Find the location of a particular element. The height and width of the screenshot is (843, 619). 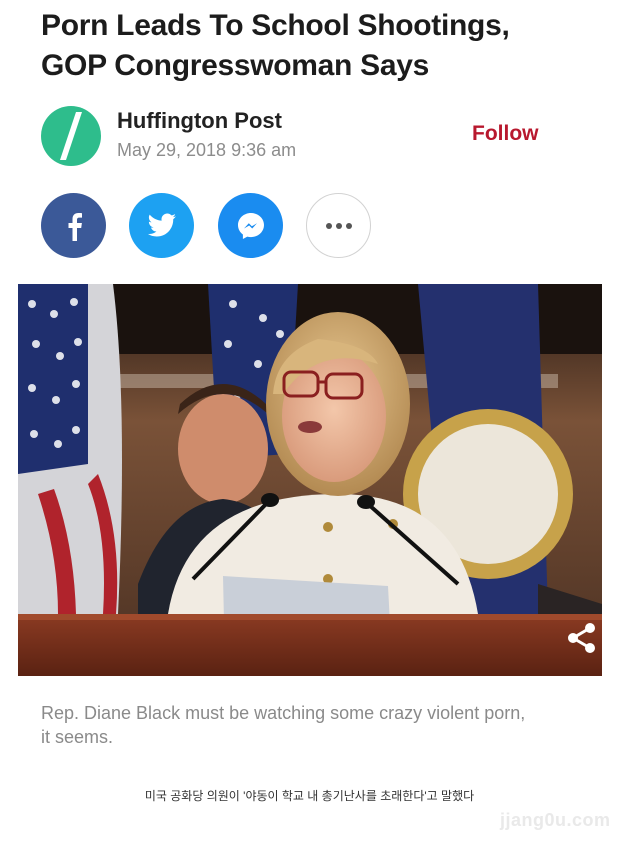

publish-date: May 29, 2018 9:36 am is located at coordinates (207, 150).